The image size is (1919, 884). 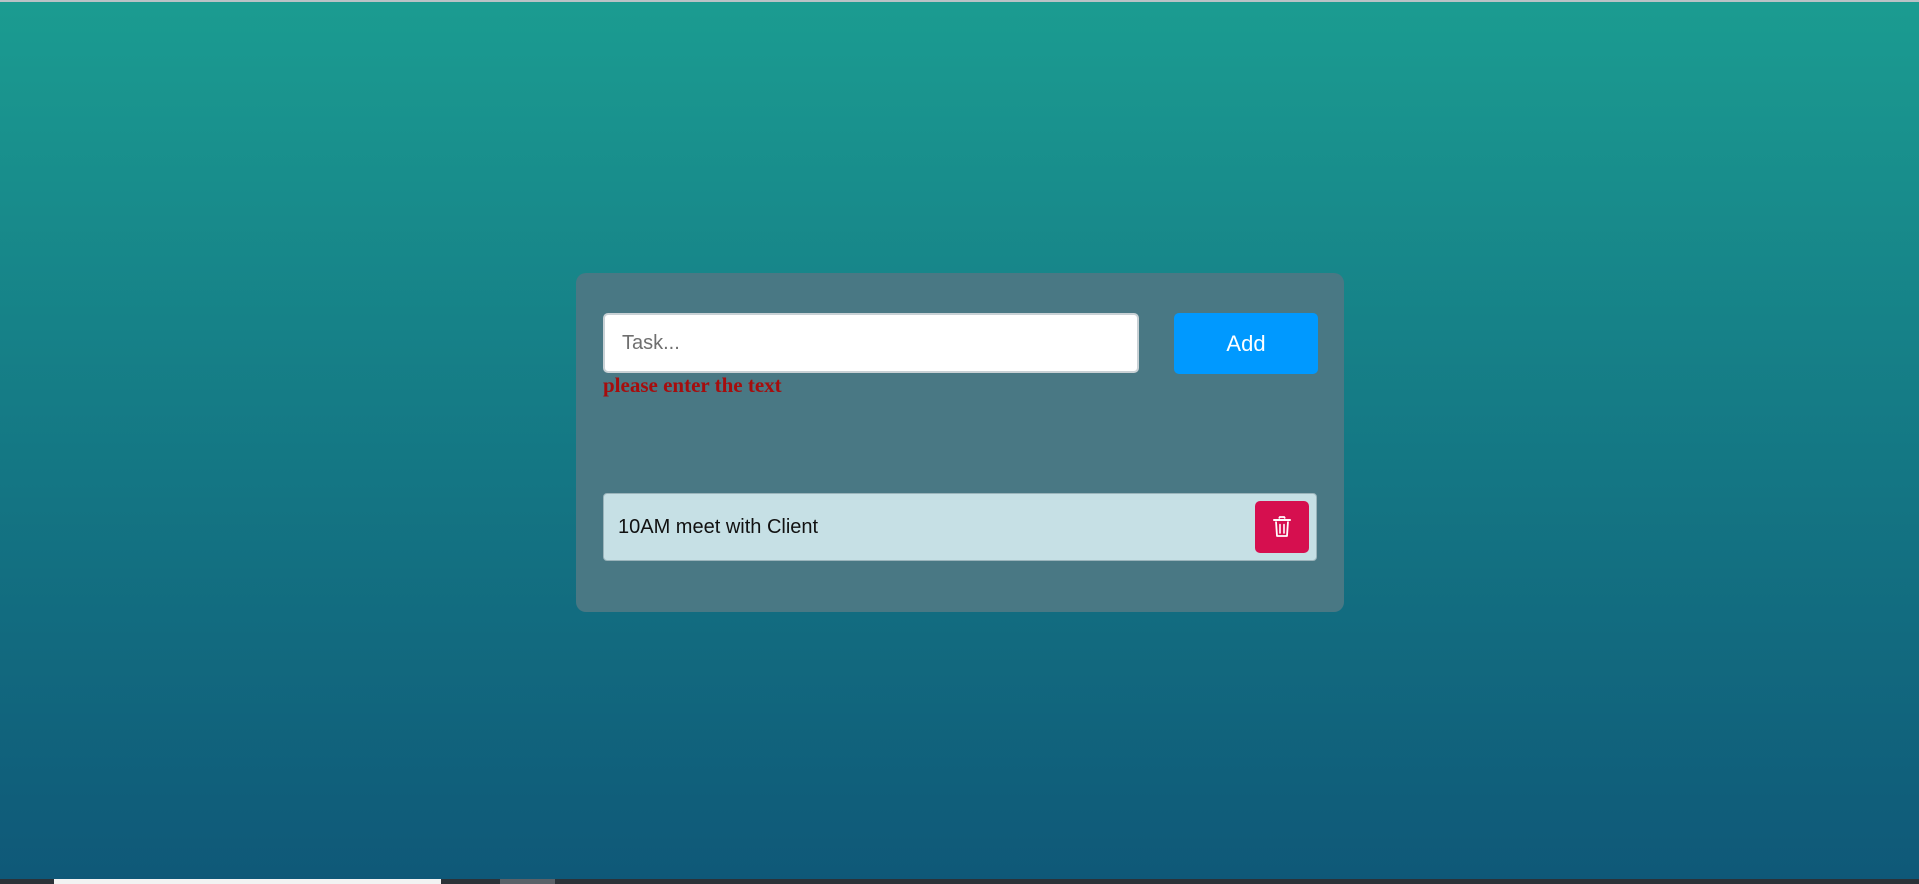 What do you see at coordinates (959, 1) in the screenshot?
I see `window-top-border` at bounding box center [959, 1].